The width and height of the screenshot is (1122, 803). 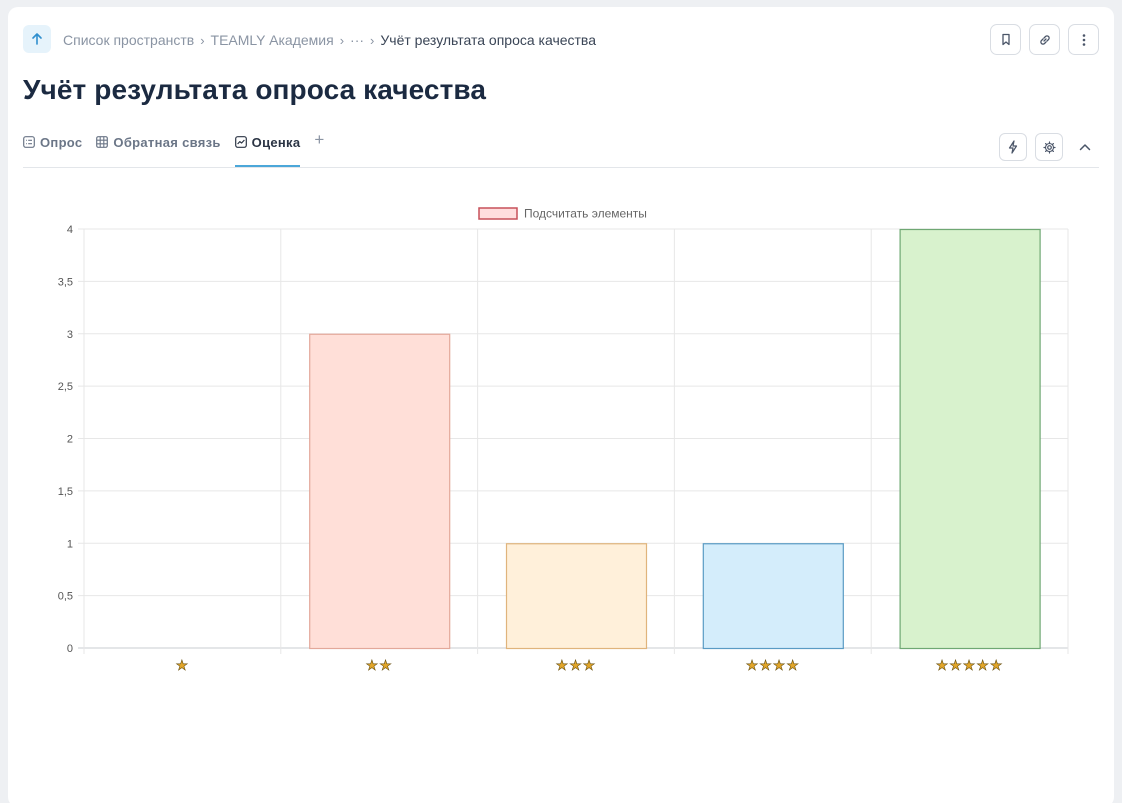 I want to click on y-tick-label: 2,5, so click(x=65, y=387).